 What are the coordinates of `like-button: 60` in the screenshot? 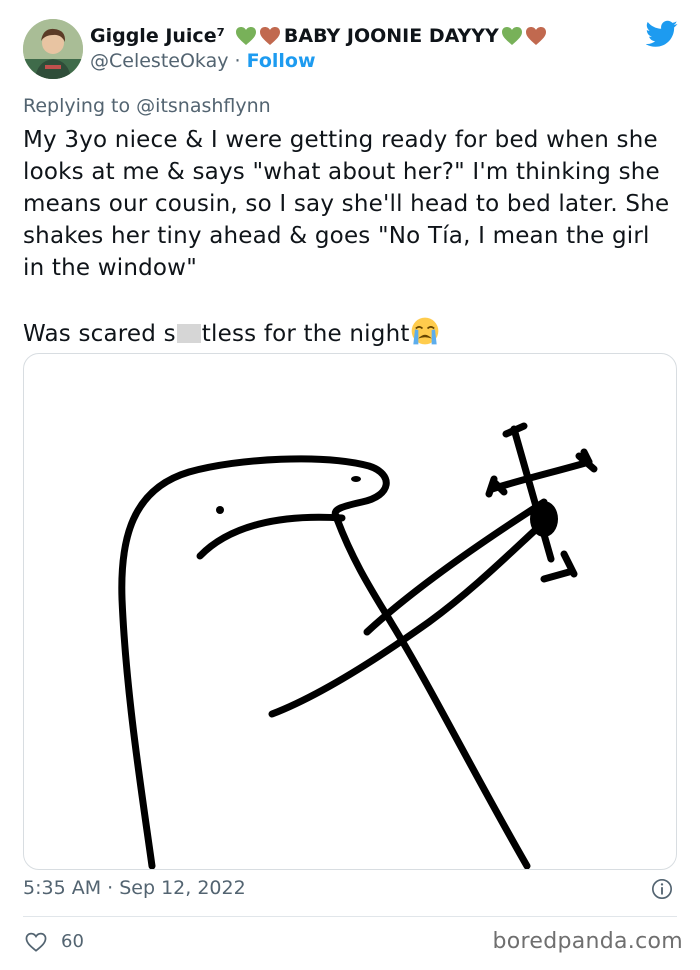 It's located at (54, 941).